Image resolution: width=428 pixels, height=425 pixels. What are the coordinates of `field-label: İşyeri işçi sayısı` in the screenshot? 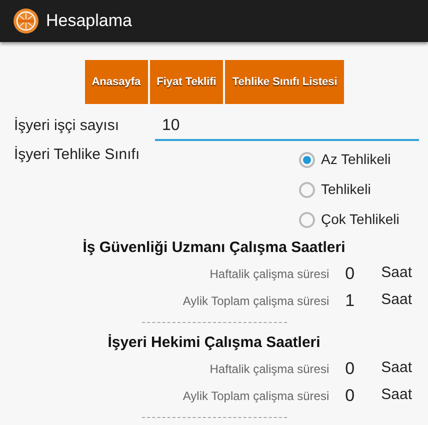 It's located at (67, 126).